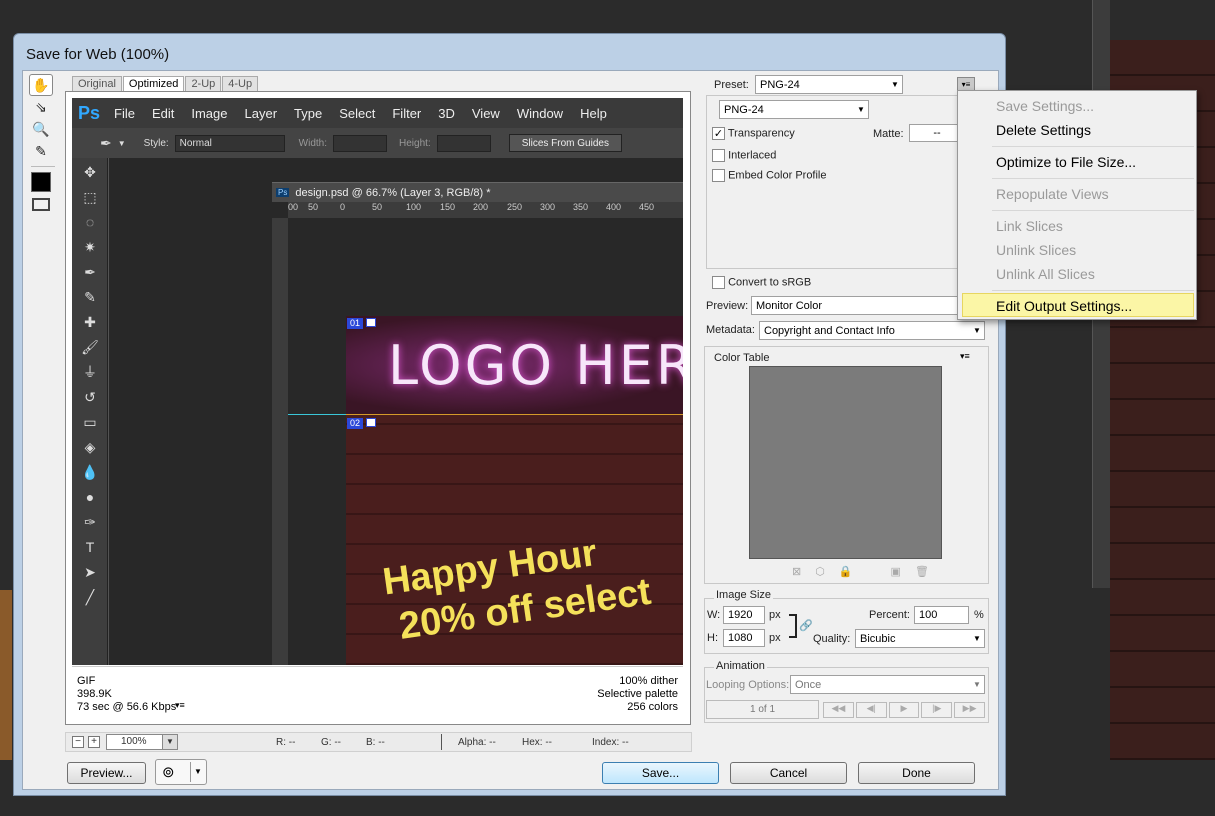 The width and height of the screenshot is (1215, 816). Describe the element at coordinates (718, 133) in the screenshot. I see `transparency-checkbox: ✓` at that location.